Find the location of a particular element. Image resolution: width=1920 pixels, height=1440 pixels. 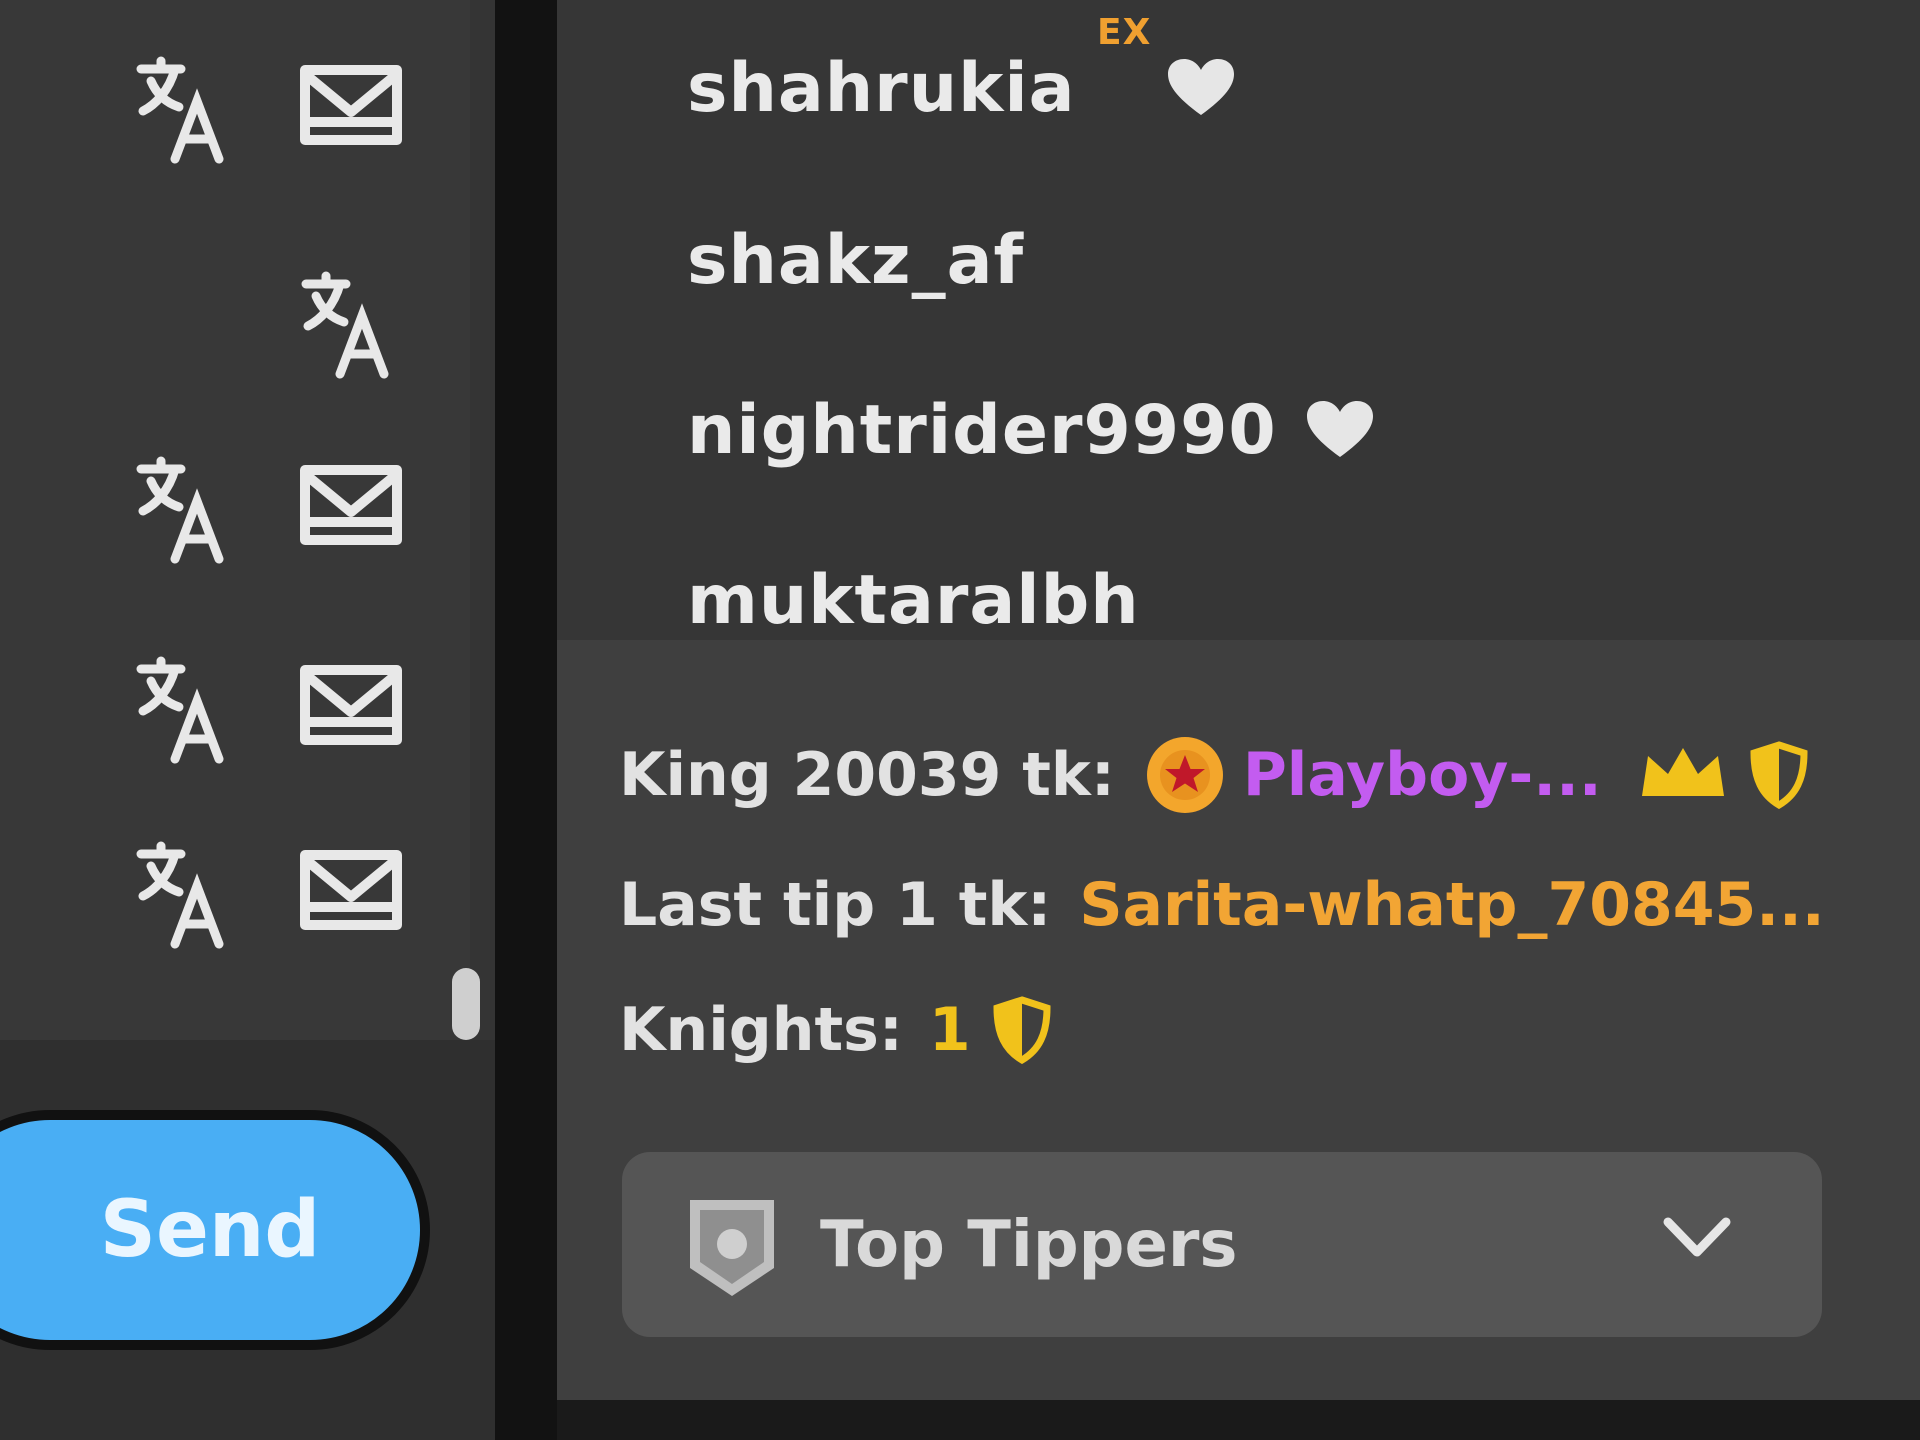

ex-badge: EX is located at coordinates (1124, 32).